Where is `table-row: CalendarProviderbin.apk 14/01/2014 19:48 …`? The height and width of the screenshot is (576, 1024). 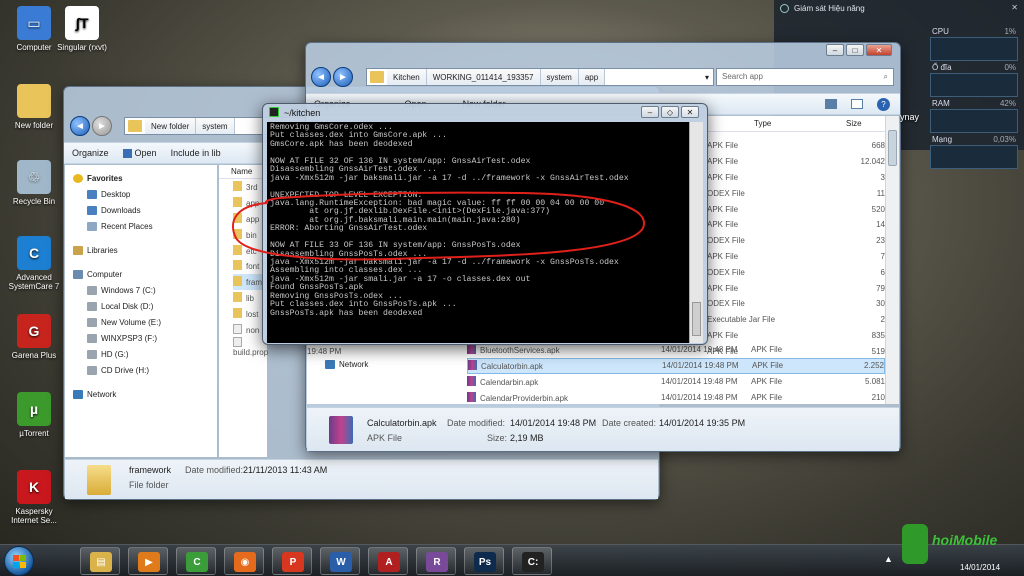
table-row: CalendarProviderbin.apk 14/01/2014 19:48 … is located at coordinates (676, 397).